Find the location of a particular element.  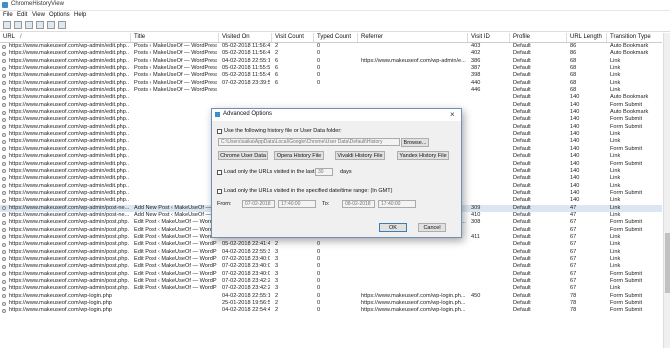

history-item-icon is located at coordinates (4, 230).